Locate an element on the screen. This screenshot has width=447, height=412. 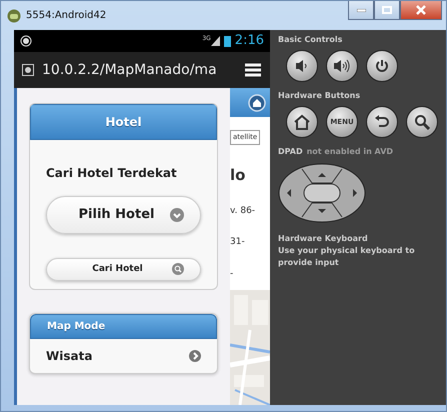
search-button is located at coordinates (422, 122).